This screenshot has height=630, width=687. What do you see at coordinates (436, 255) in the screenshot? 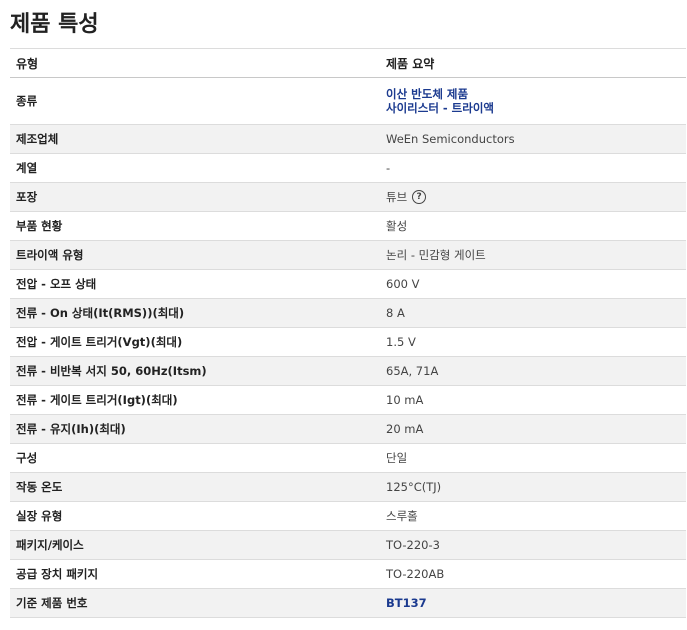
I see `value-text: 논리 - 민감형 게이트` at bounding box center [436, 255].